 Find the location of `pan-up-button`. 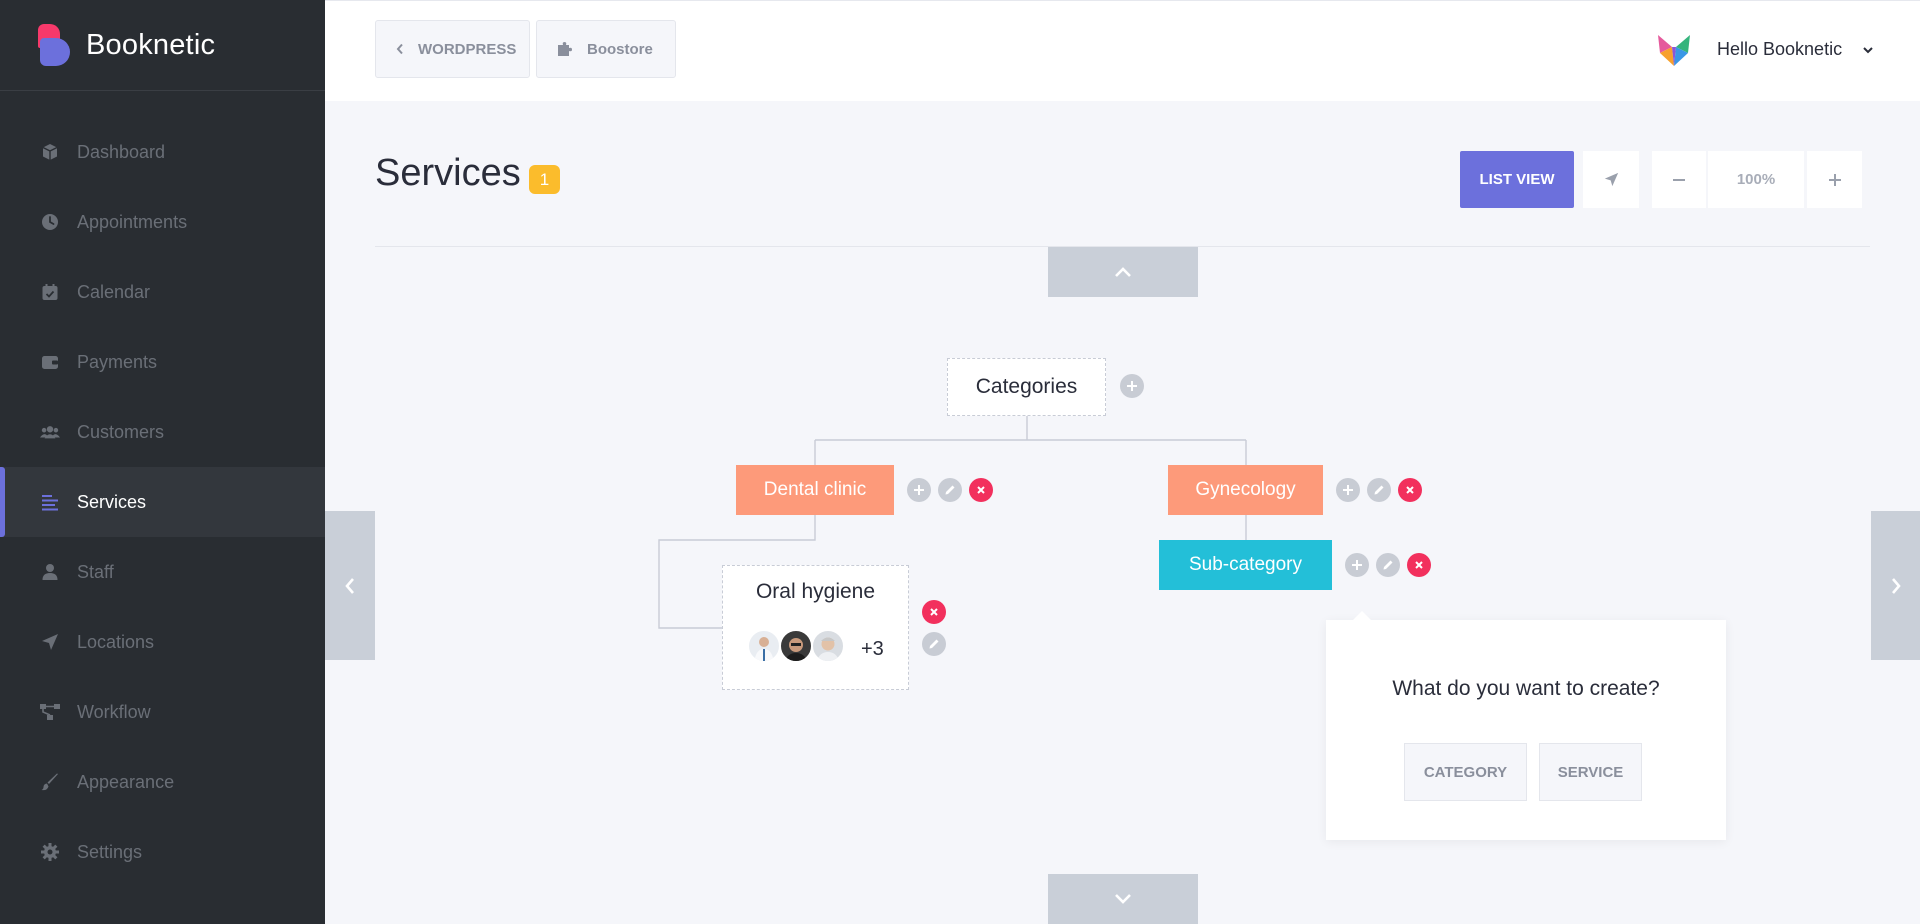

pan-up-button is located at coordinates (1123, 272).